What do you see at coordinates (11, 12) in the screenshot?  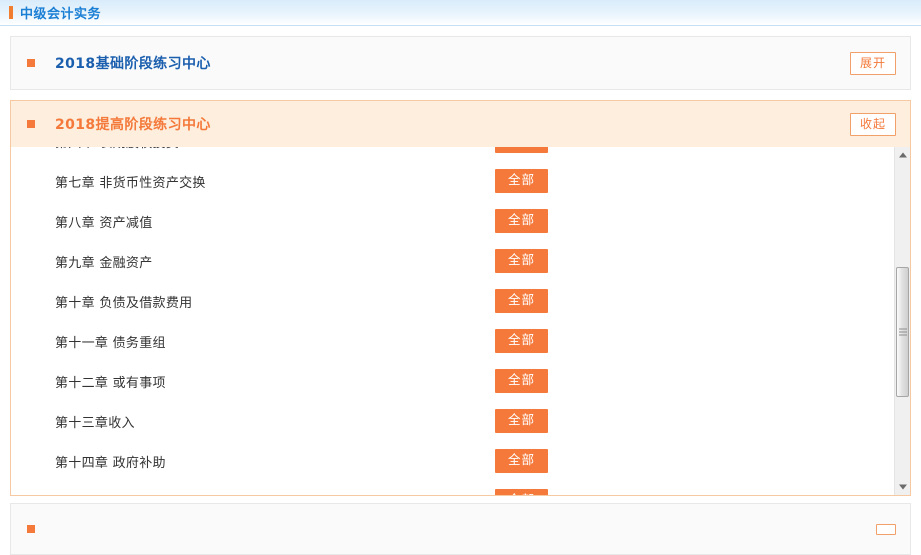 I see `header-accent-bar` at bounding box center [11, 12].